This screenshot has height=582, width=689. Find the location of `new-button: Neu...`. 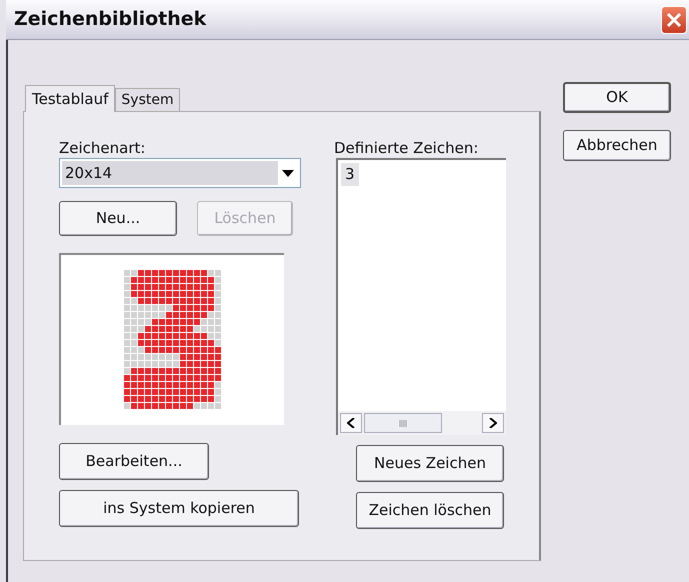

new-button: Neu... is located at coordinates (118, 218).